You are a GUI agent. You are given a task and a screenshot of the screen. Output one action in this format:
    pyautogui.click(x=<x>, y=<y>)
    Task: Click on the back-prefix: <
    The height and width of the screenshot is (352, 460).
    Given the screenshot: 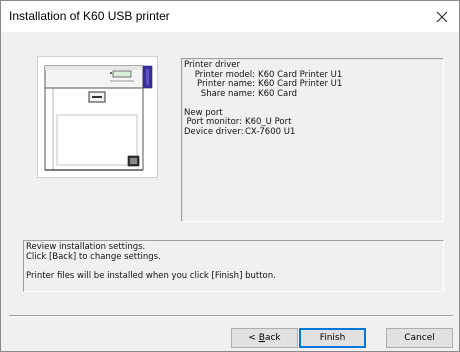 What is the action you would take?
    pyautogui.click(x=253, y=338)
    